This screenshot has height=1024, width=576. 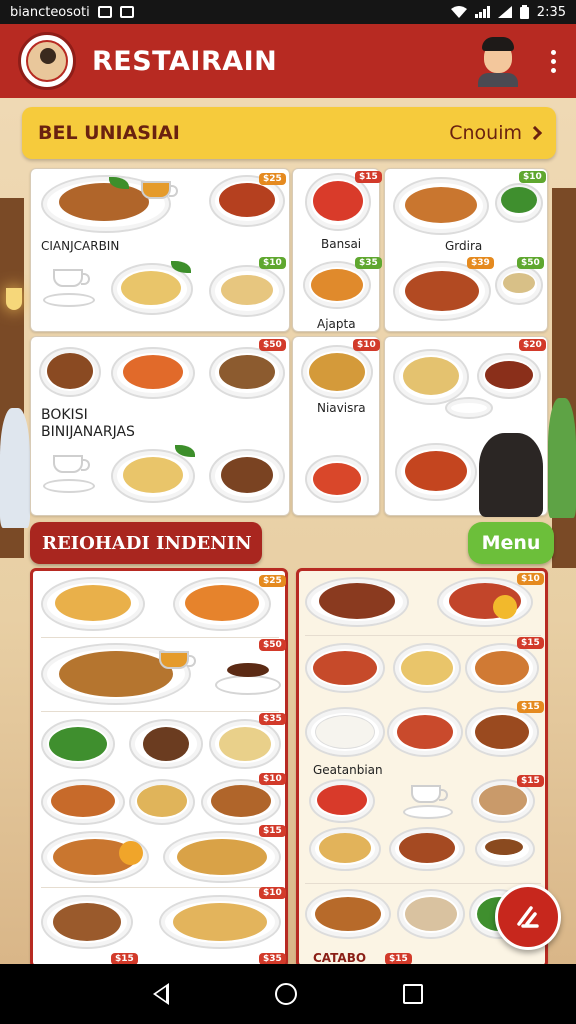 What do you see at coordinates (458, 12) in the screenshot?
I see `wifi-icon` at bounding box center [458, 12].